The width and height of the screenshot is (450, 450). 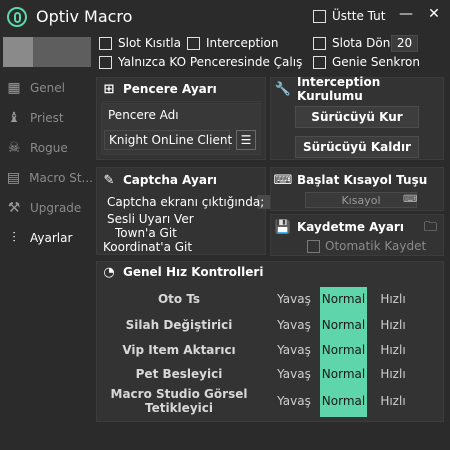 I want to click on remove-driver-button: Sürücüyü Kaldır, so click(x=357, y=147).